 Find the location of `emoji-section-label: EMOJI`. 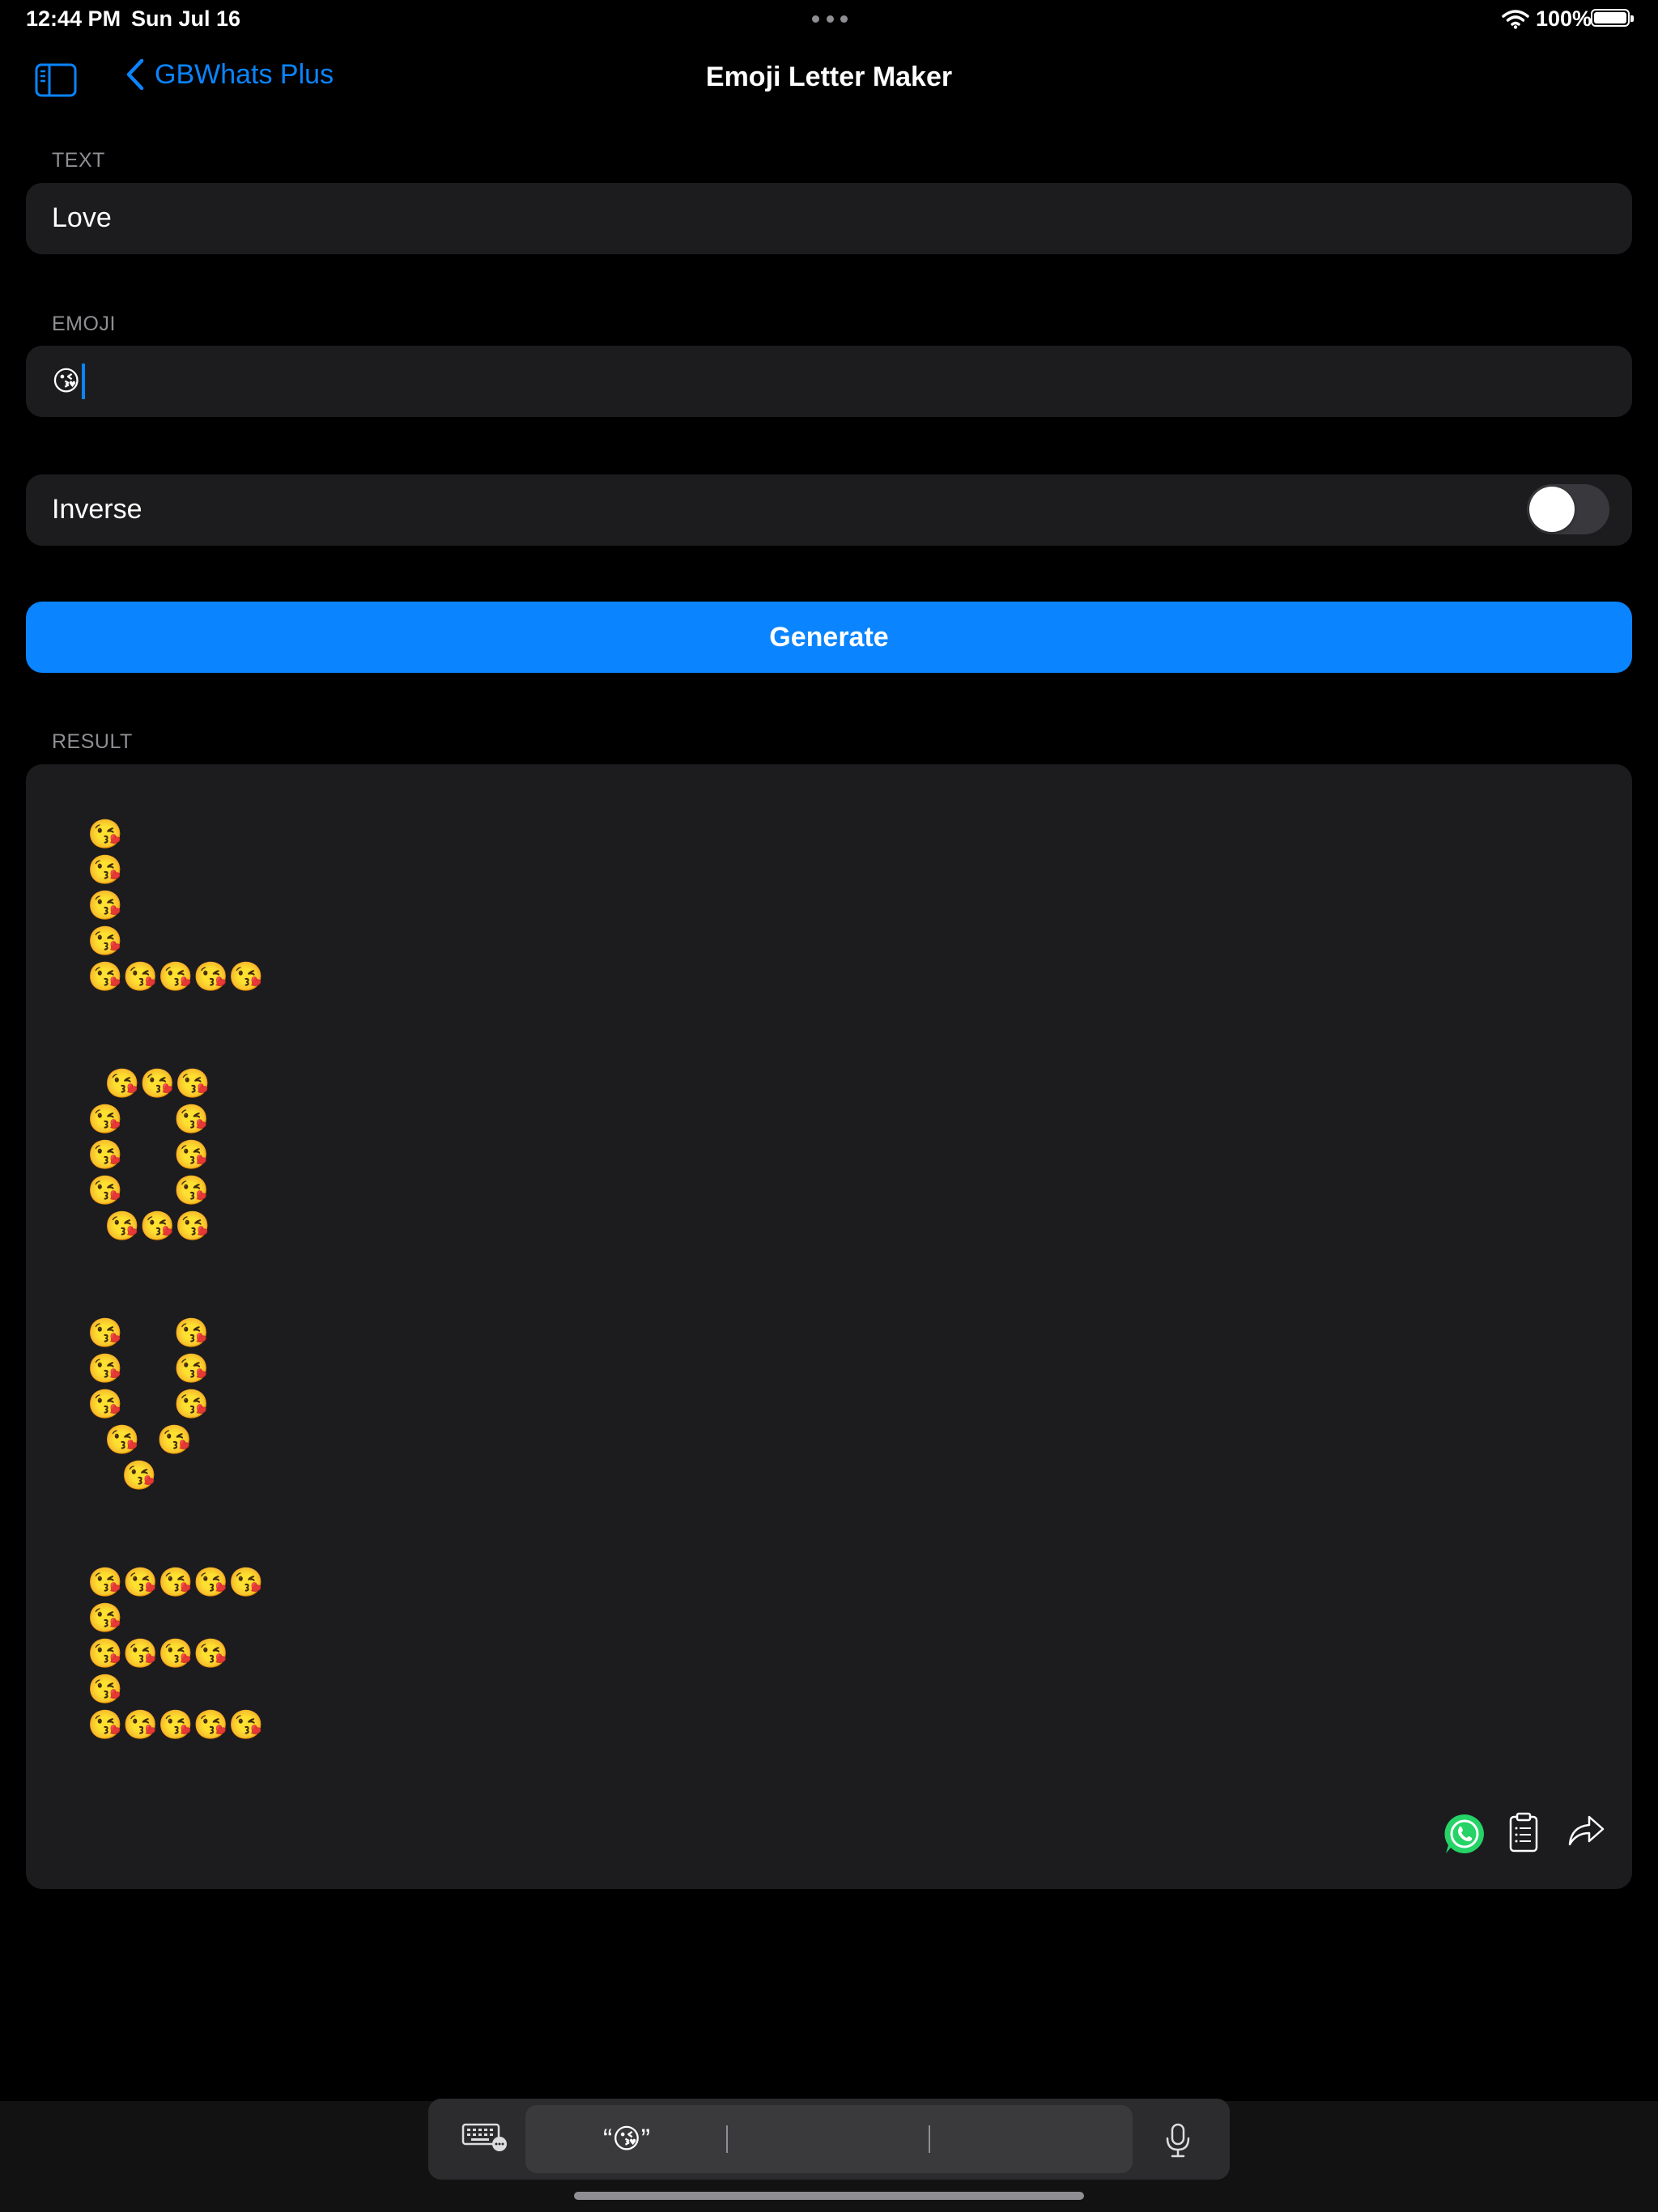

emoji-section-label: EMOJI is located at coordinates (84, 324).